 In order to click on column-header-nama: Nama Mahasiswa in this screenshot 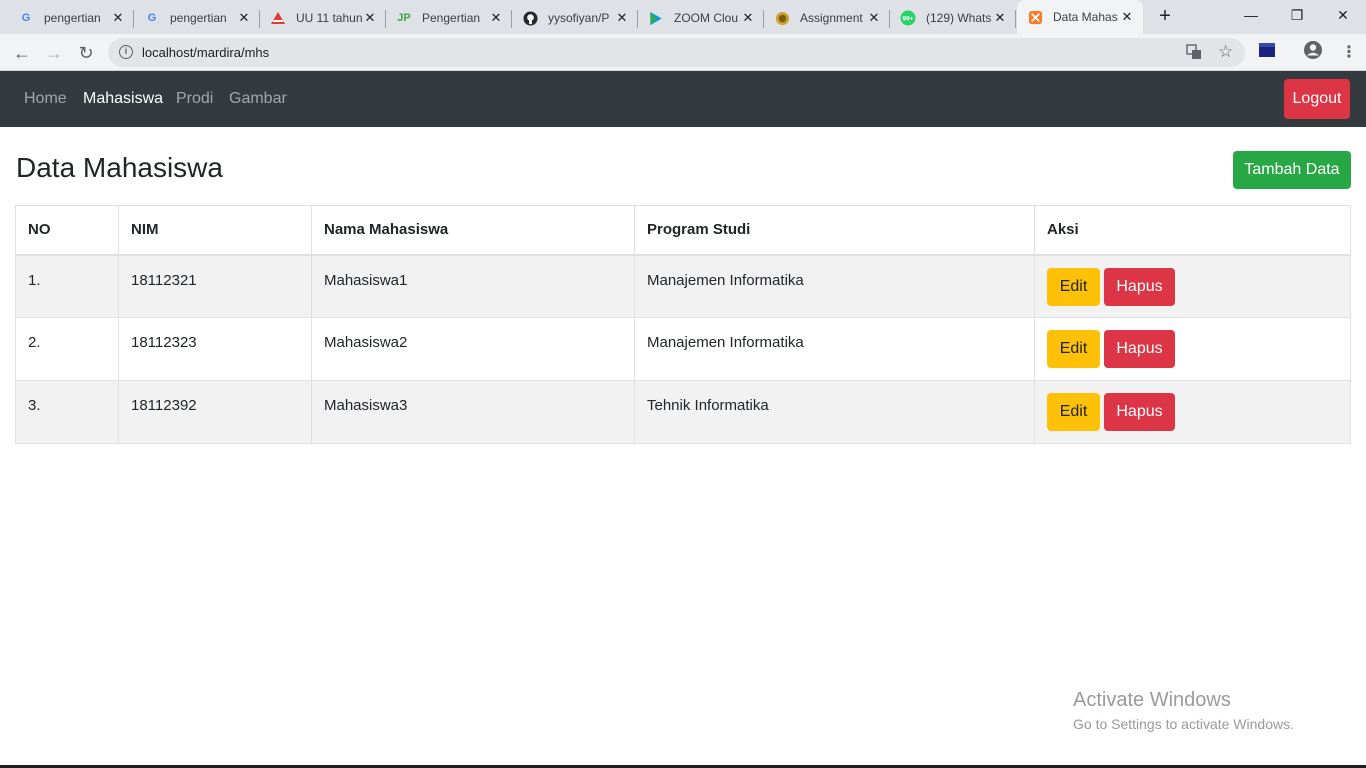, I will do `click(473, 230)`.